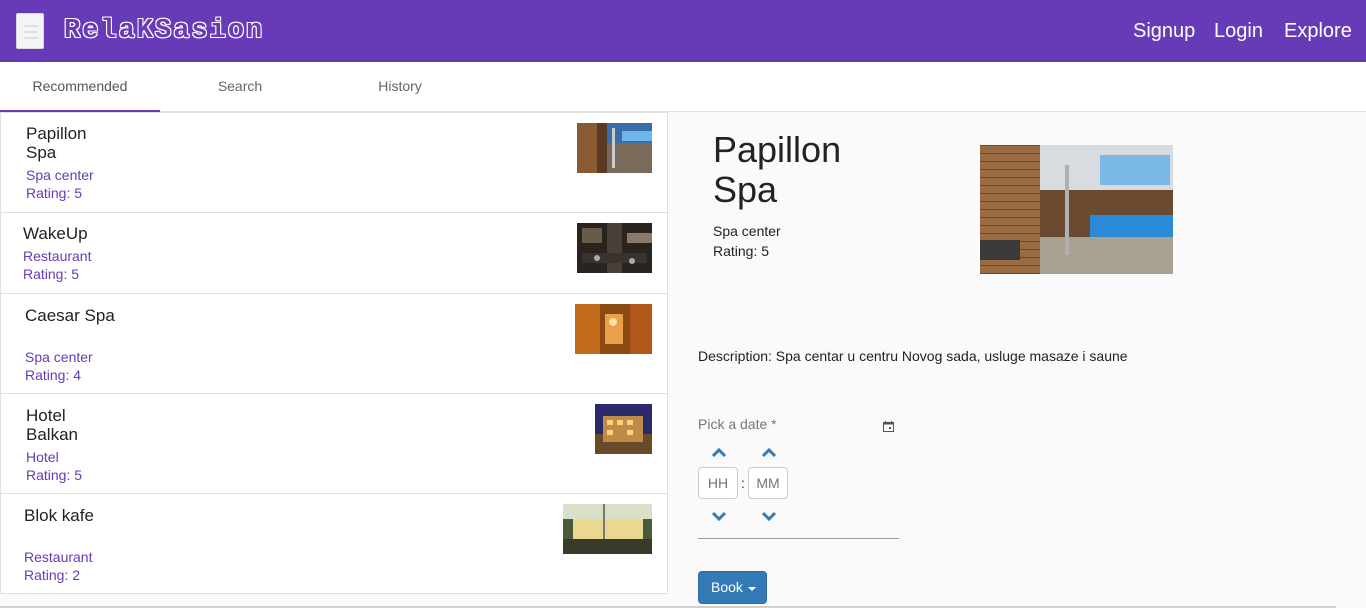 The height and width of the screenshot is (608, 1366). Describe the element at coordinates (53, 375) in the screenshot. I see `place-rating: Rating: 4` at that location.